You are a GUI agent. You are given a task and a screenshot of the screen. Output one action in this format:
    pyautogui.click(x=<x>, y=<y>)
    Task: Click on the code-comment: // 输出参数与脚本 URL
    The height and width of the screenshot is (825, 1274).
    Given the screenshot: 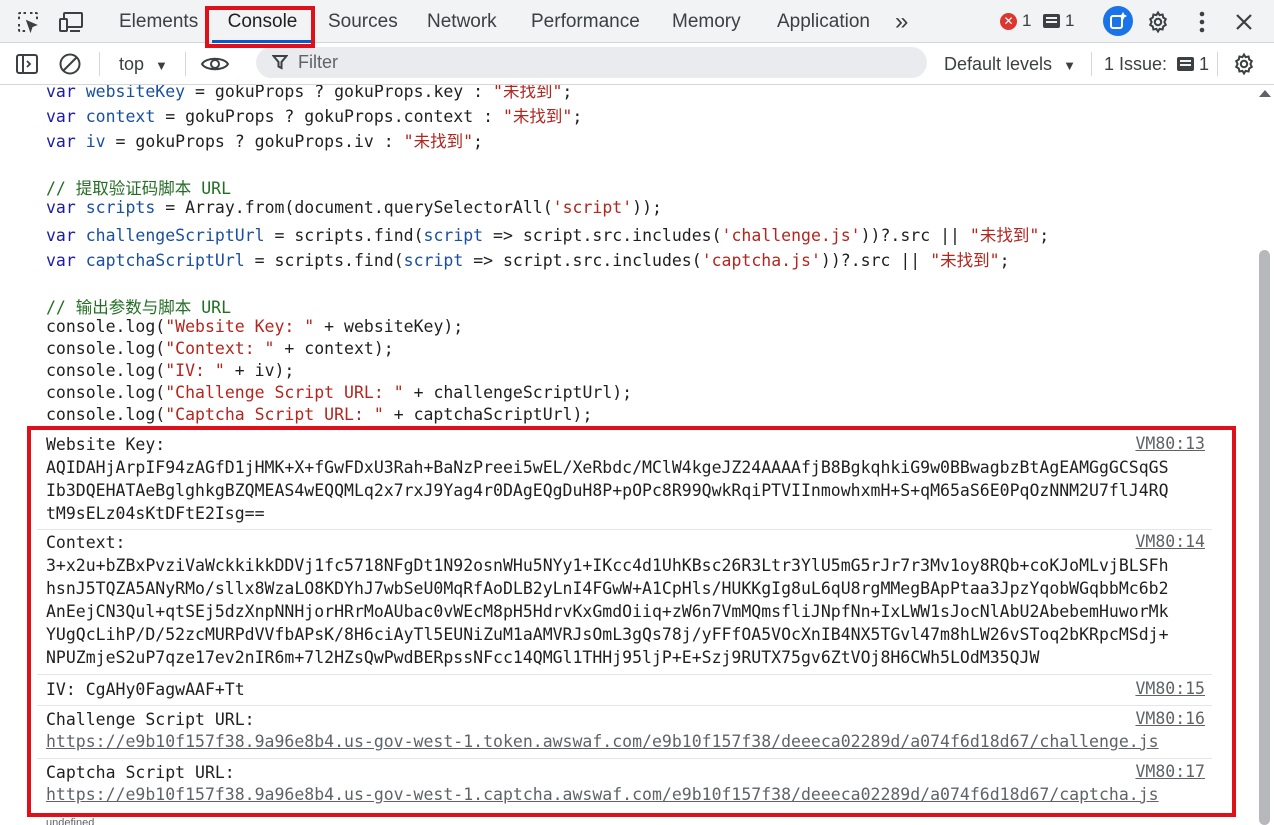 What is the action you would take?
    pyautogui.click(x=139, y=307)
    